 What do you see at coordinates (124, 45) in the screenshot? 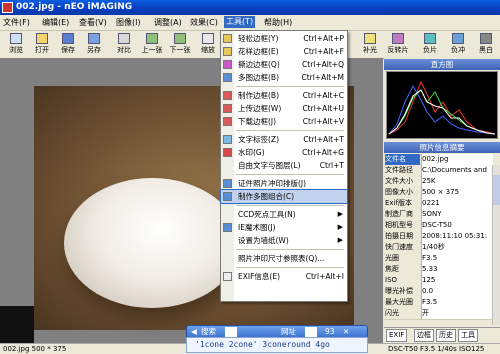
I see `compare-button: 对比` at bounding box center [124, 45].